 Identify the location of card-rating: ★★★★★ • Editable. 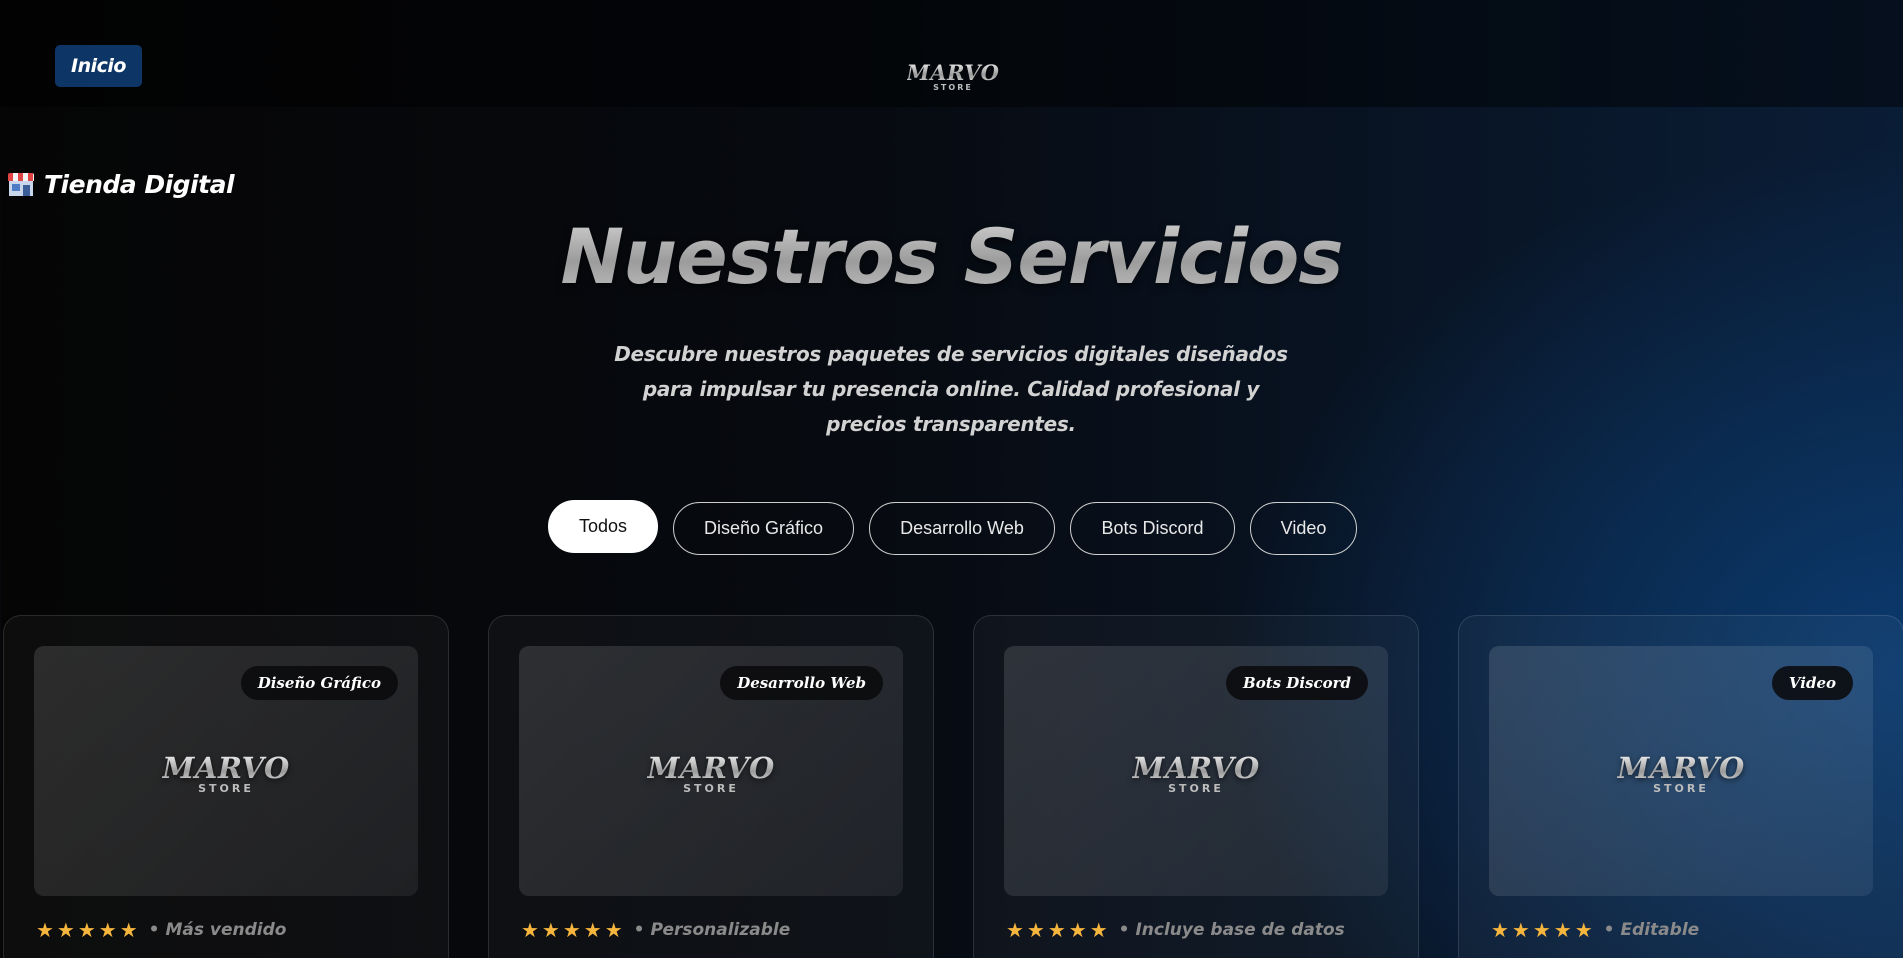
(1595, 930).